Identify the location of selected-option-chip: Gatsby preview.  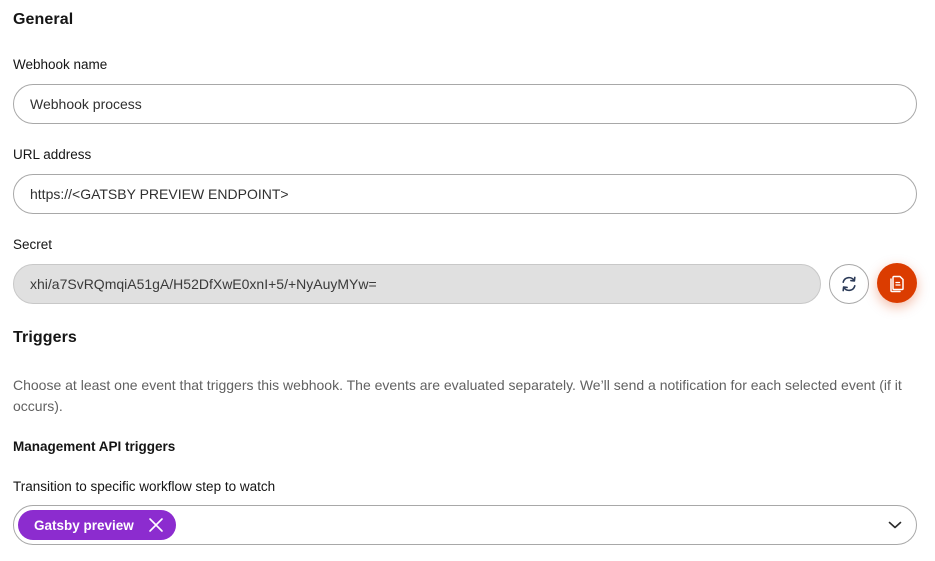
(97, 525).